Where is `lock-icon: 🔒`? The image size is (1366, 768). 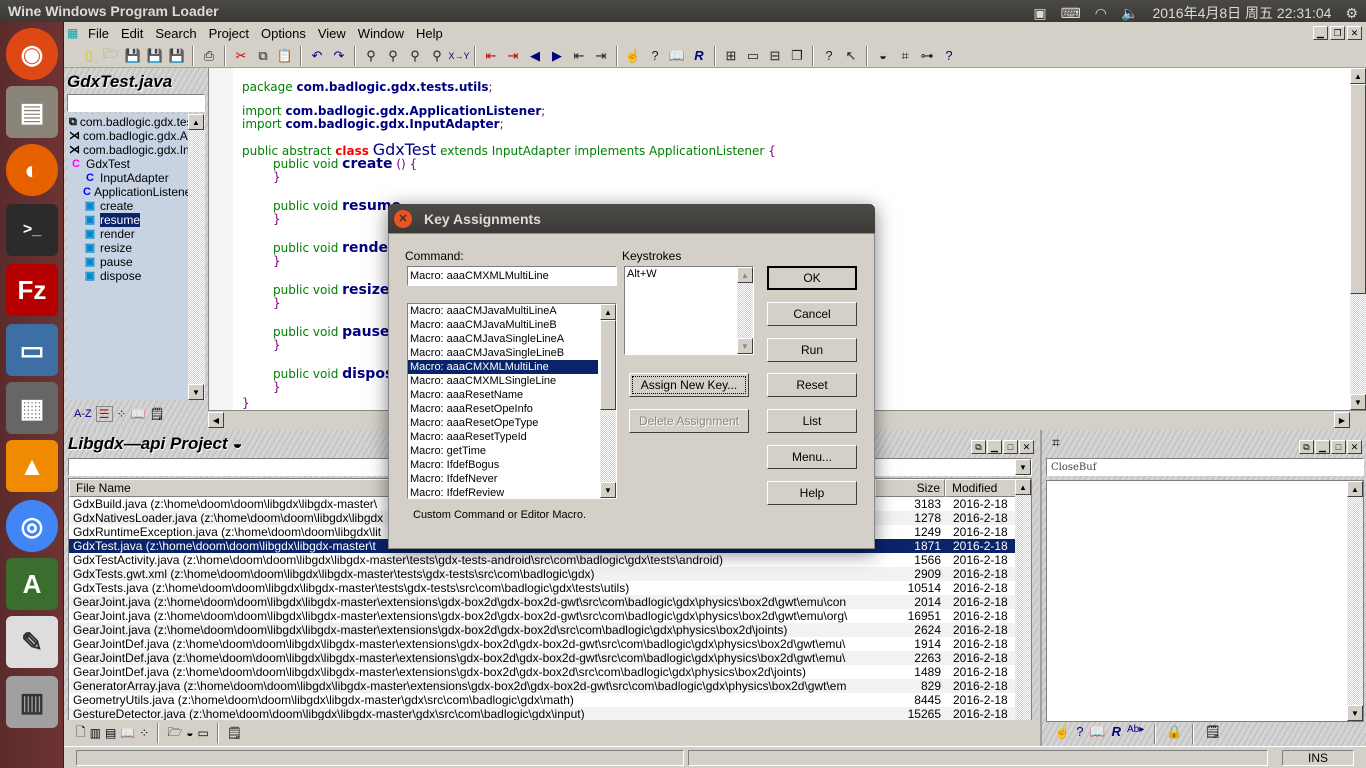 lock-icon: 🔒 is located at coordinates (1174, 734).